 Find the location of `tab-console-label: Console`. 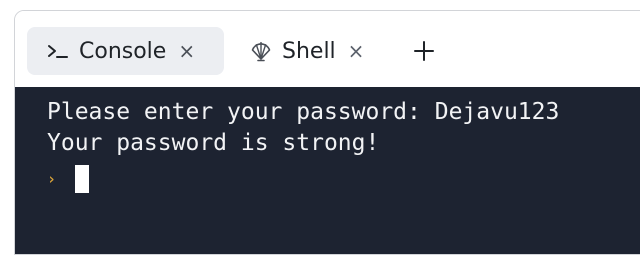

tab-console-label: Console is located at coordinates (123, 51).